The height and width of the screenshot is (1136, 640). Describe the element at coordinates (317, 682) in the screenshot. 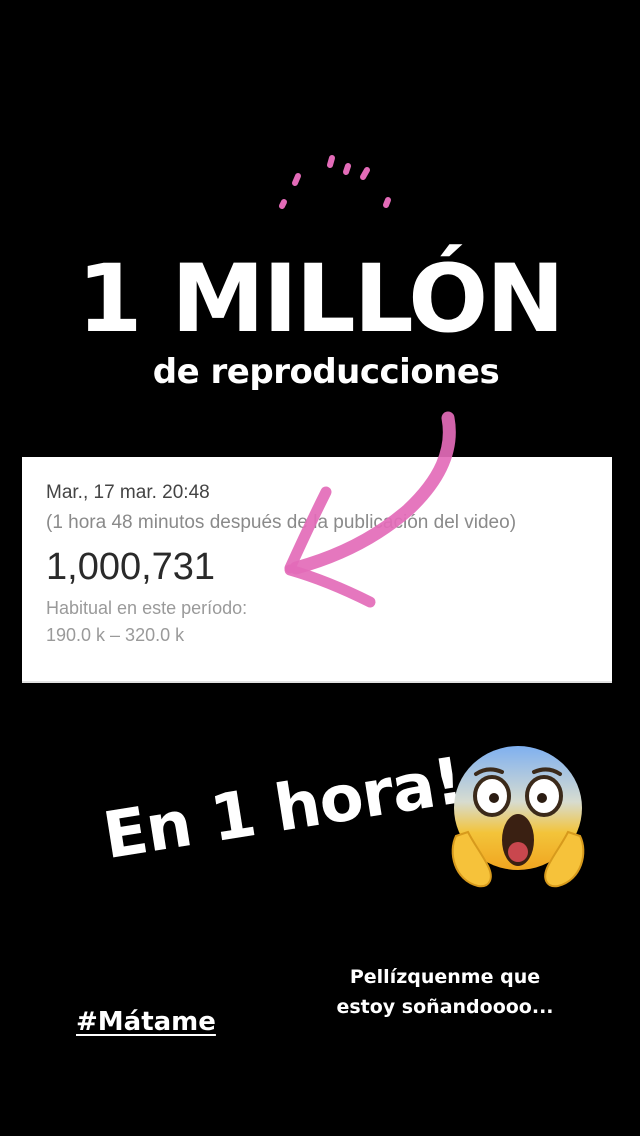

I see `card-divider` at that location.